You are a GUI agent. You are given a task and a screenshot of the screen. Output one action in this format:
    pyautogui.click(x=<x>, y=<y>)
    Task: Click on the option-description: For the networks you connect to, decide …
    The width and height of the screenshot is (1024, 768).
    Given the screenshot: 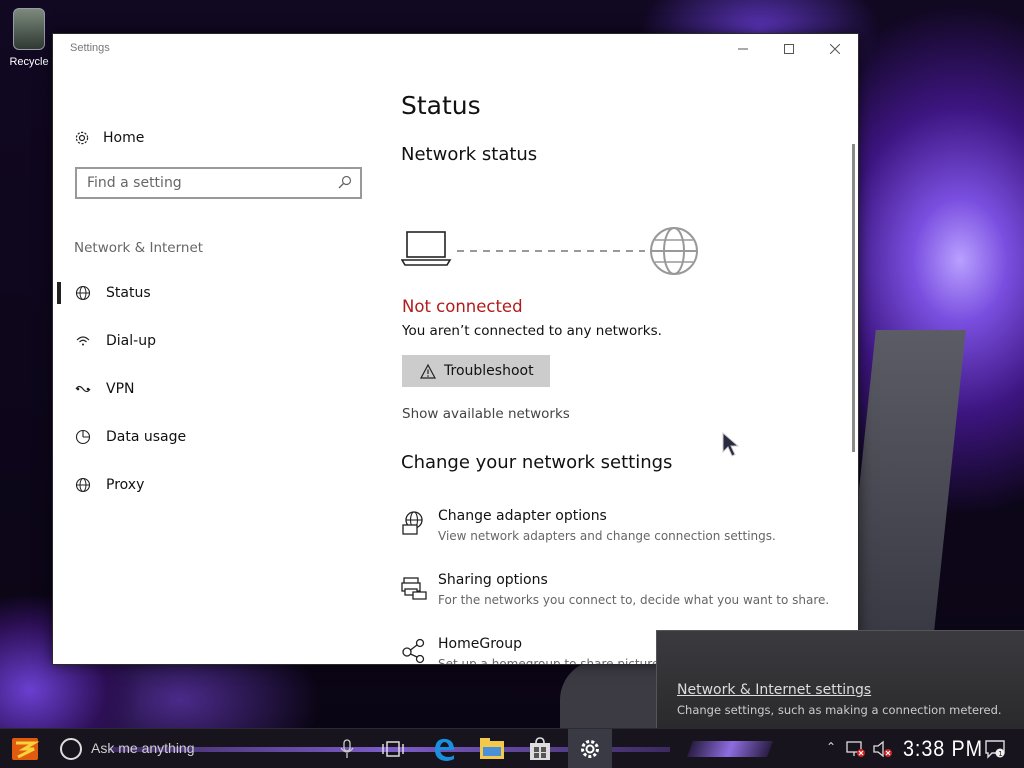 What is the action you would take?
    pyautogui.click(x=634, y=600)
    